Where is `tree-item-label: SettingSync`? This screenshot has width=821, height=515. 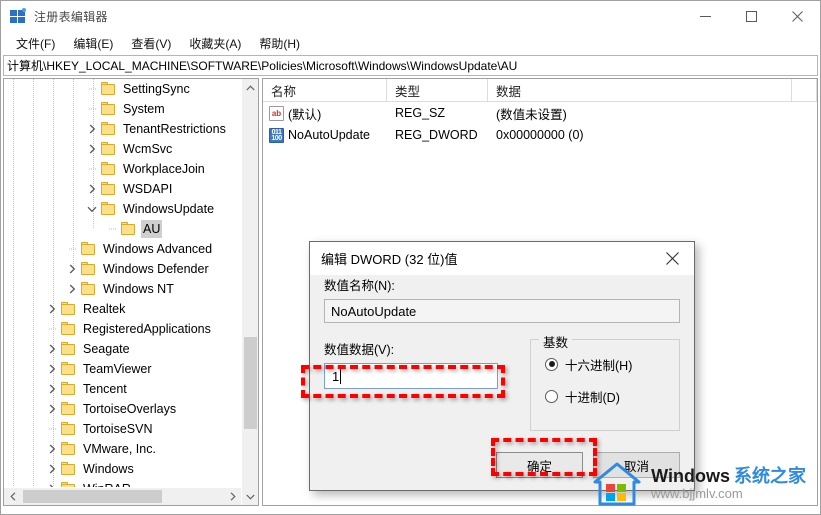 tree-item-label: SettingSync is located at coordinates (156, 89).